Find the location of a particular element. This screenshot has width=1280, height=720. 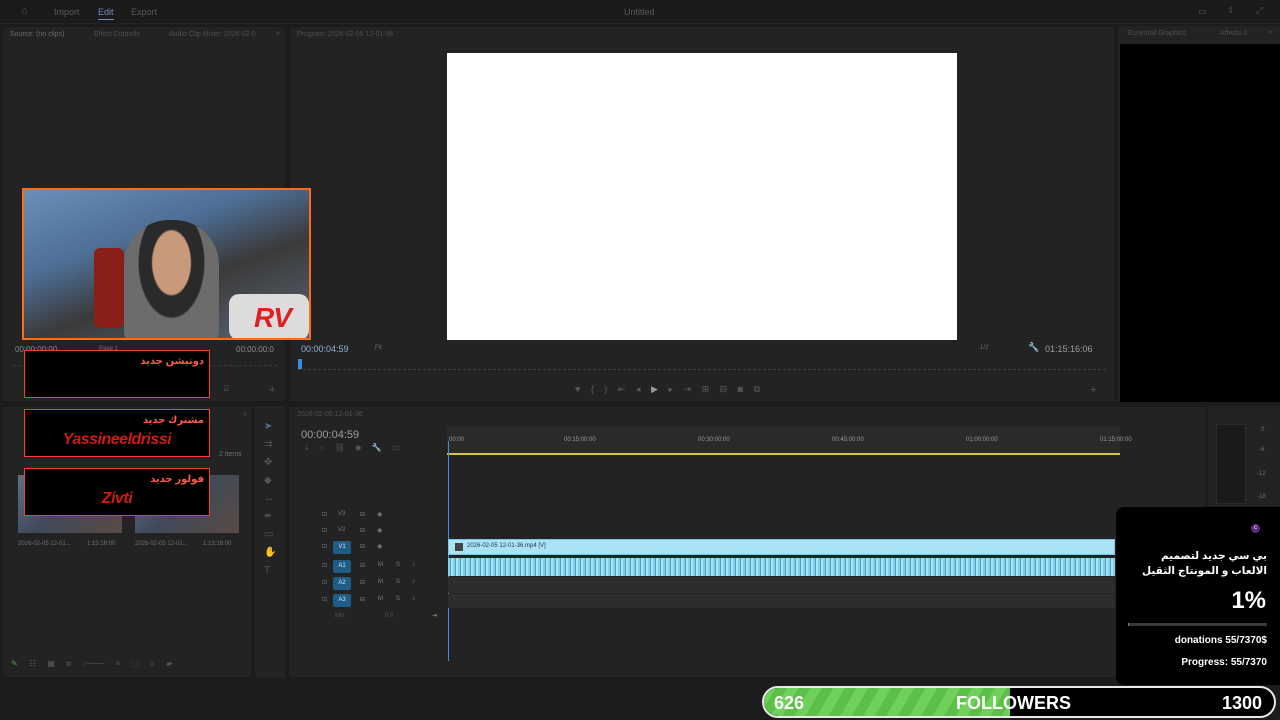

insert-icon: ⤓ is located at coordinates (307, 447).